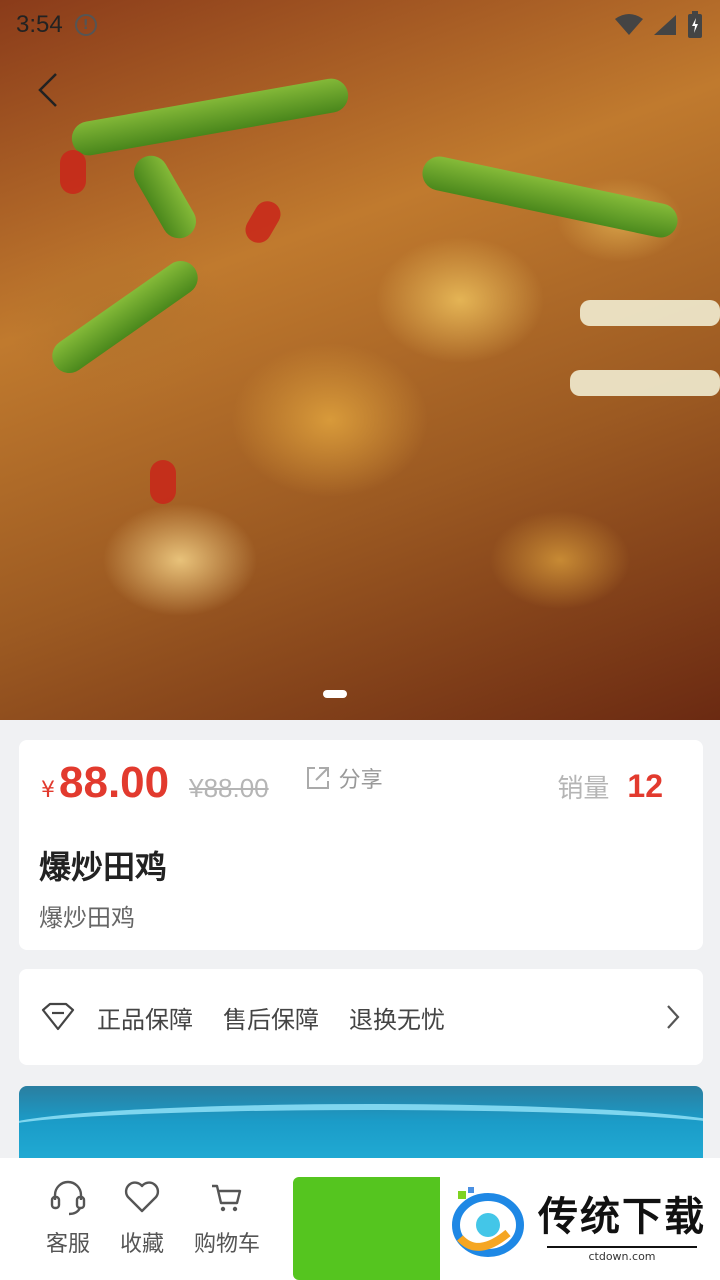 Image resolution: width=720 pixels, height=1280 pixels. Describe the element at coordinates (85, 25) in the screenshot. I see `info-icon: !` at that location.